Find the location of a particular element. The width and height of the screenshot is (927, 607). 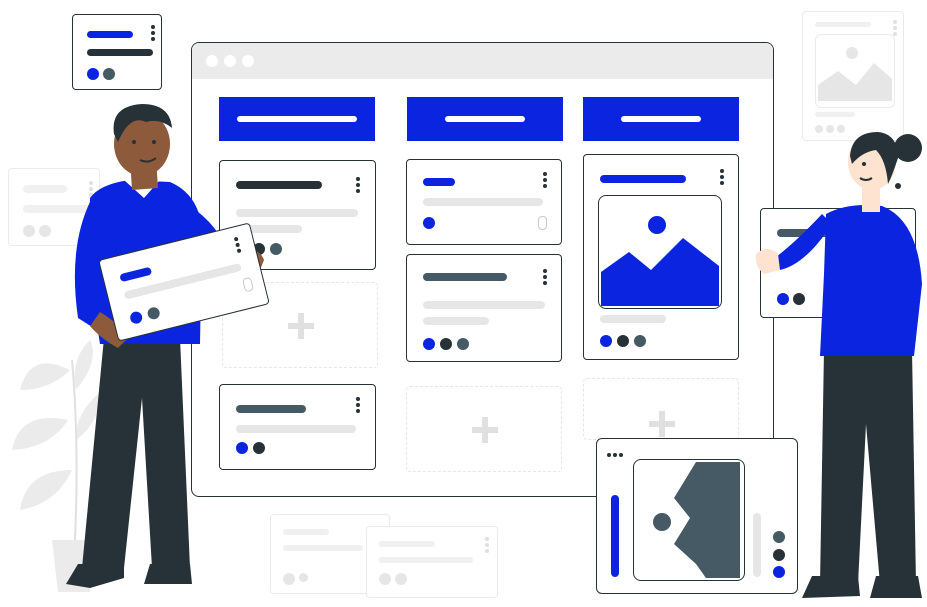

woman-illustration is located at coordinates (838, 365).